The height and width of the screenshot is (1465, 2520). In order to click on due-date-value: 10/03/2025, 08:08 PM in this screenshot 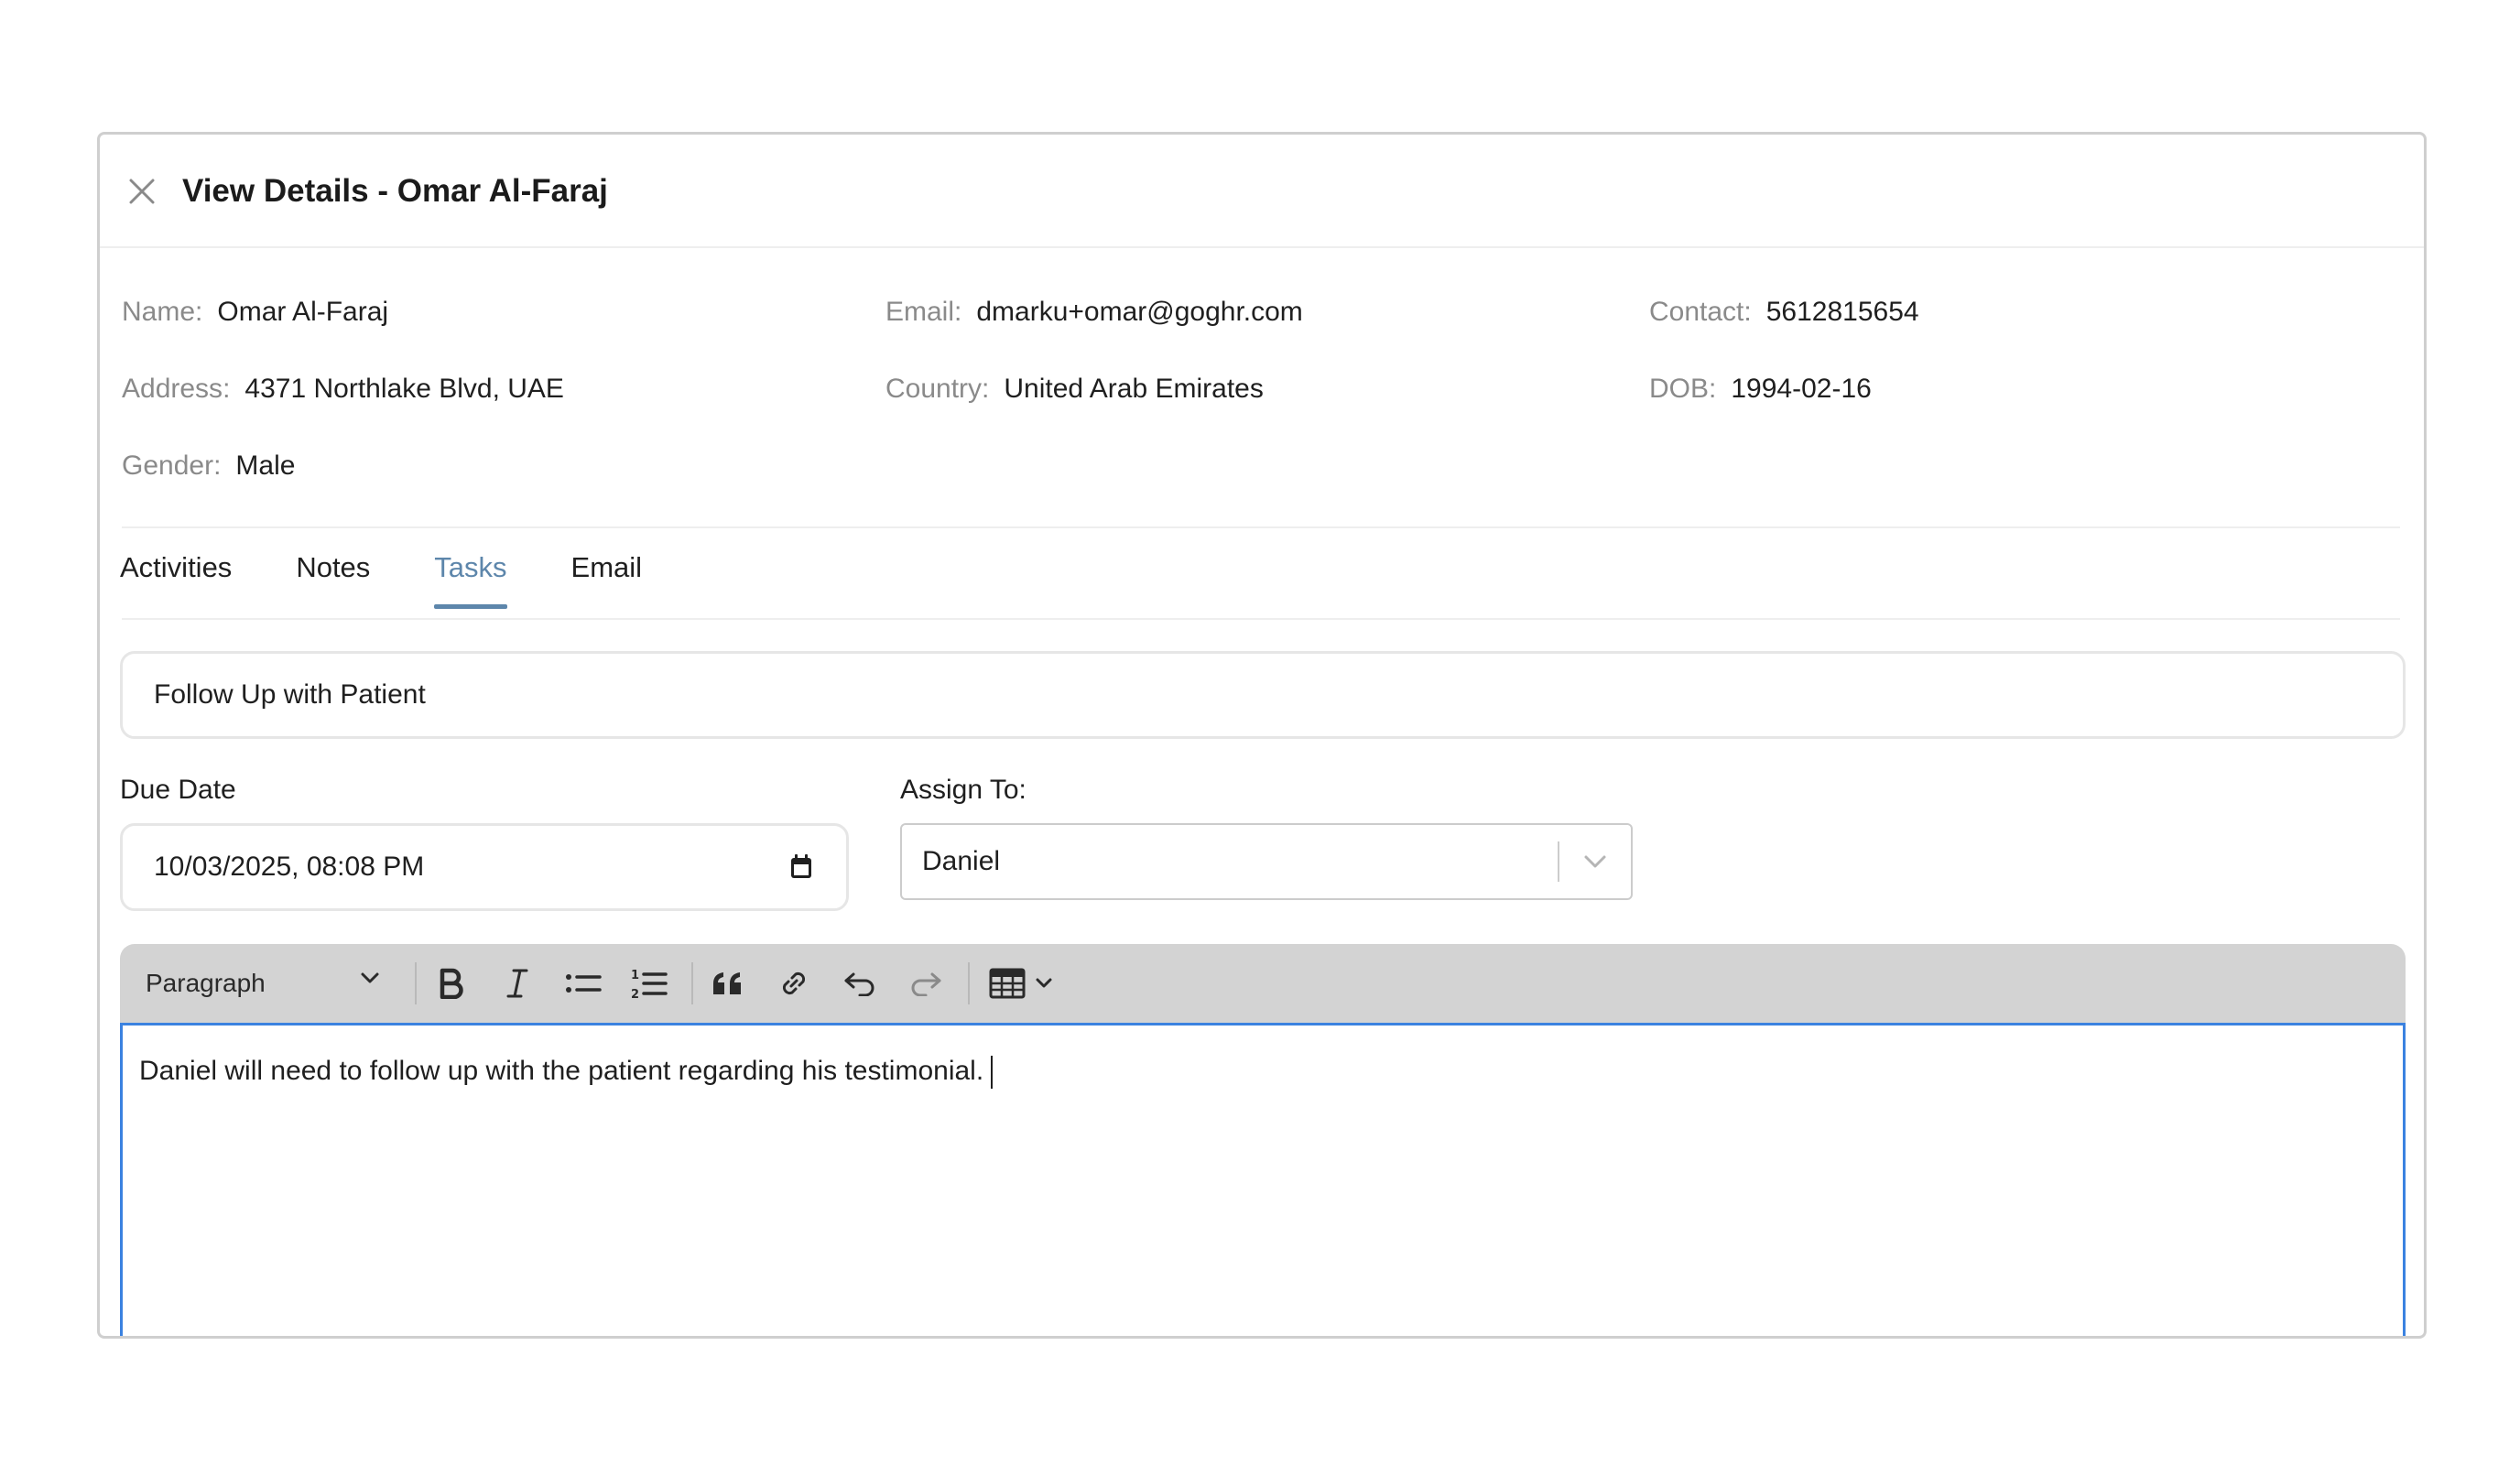, I will do `click(289, 867)`.